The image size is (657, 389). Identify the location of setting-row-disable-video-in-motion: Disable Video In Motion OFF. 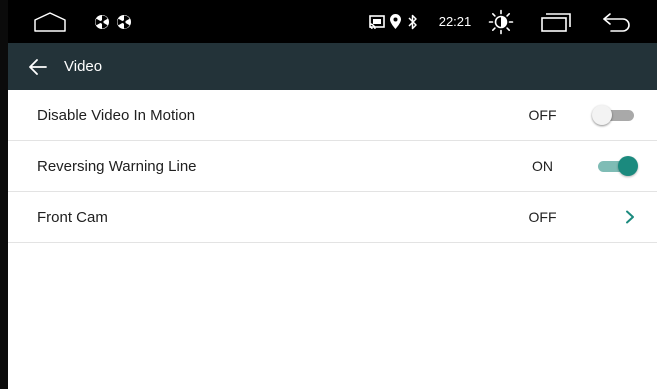
(332, 115).